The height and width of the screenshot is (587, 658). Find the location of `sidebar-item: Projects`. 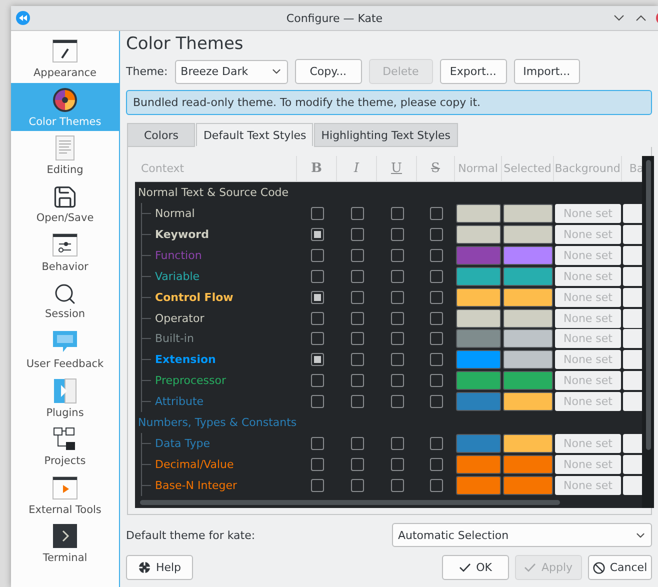

sidebar-item: Projects is located at coordinates (65, 446).